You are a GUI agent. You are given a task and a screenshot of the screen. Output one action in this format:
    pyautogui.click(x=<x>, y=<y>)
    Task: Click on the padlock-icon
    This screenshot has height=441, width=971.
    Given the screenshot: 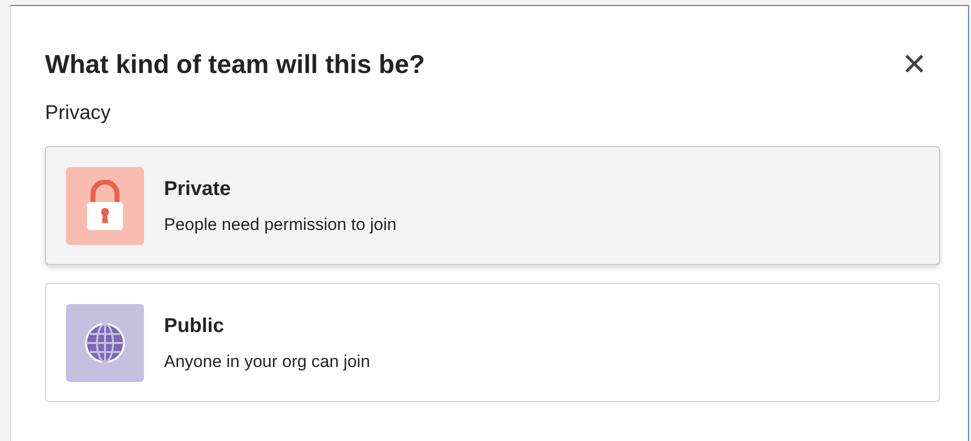 What is the action you would take?
    pyautogui.click(x=105, y=206)
    